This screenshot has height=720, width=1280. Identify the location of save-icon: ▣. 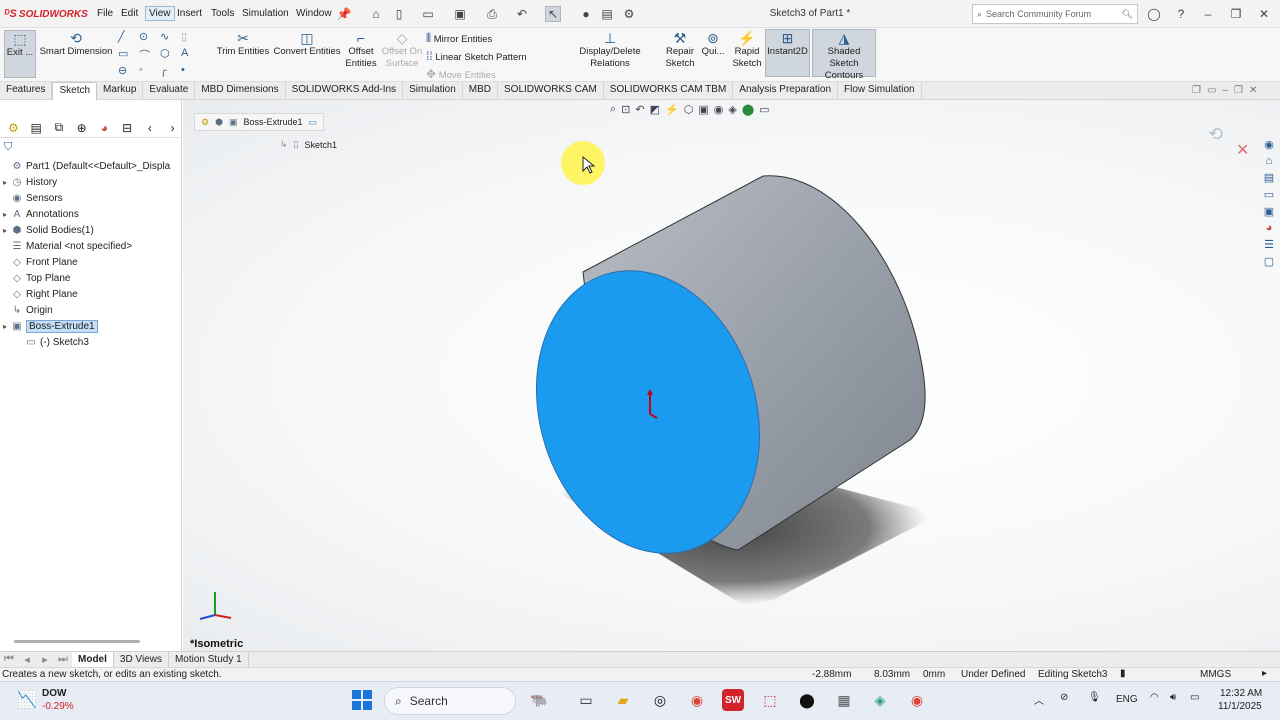
(460, 14).